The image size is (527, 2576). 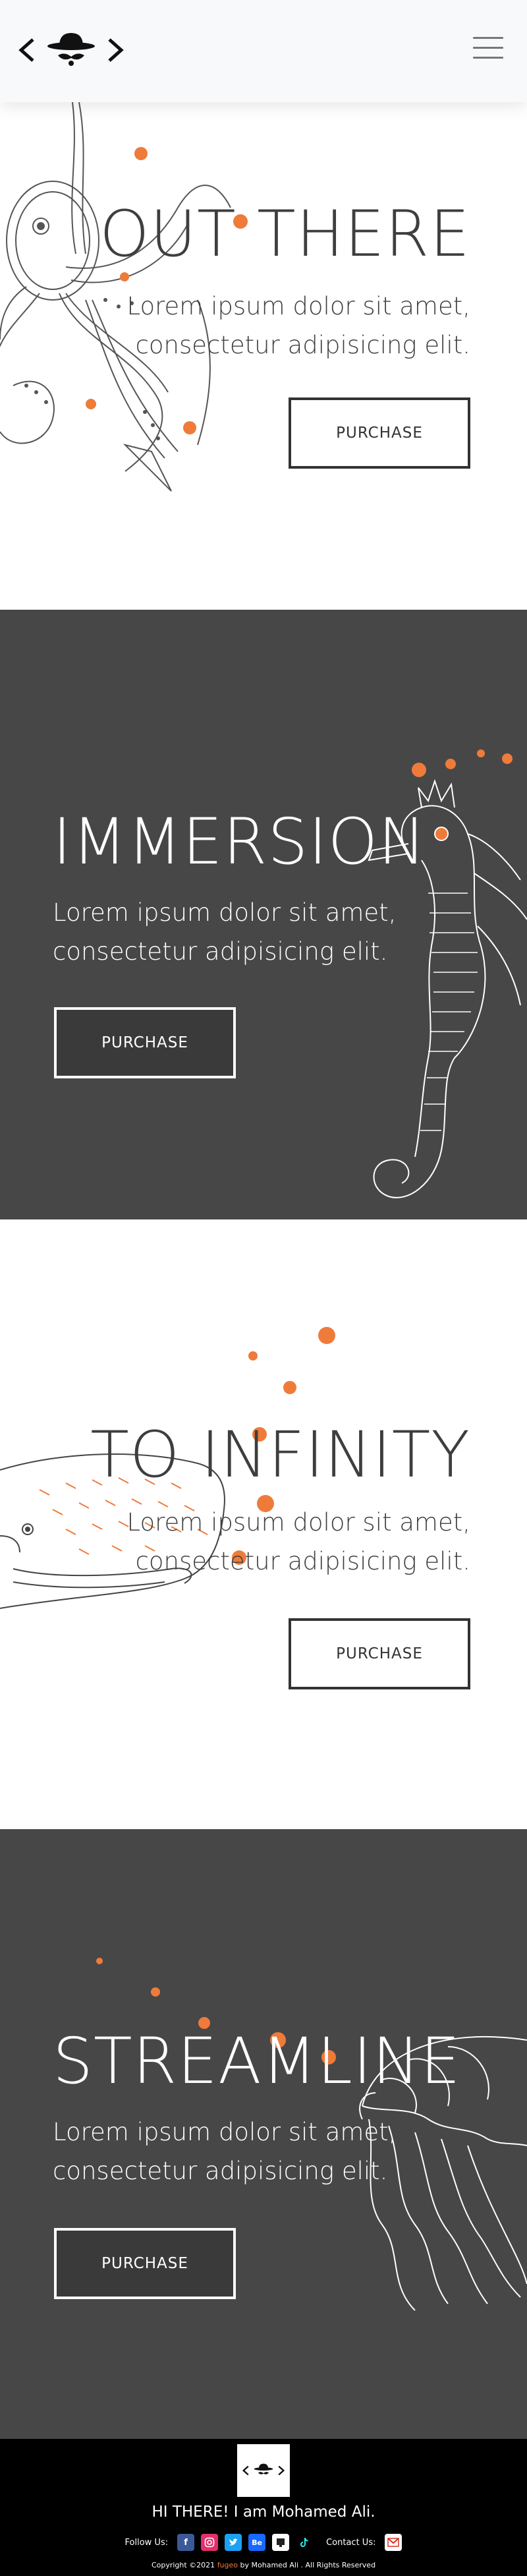 What do you see at coordinates (305, 2542) in the screenshot?
I see `tiktok-icon` at bounding box center [305, 2542].